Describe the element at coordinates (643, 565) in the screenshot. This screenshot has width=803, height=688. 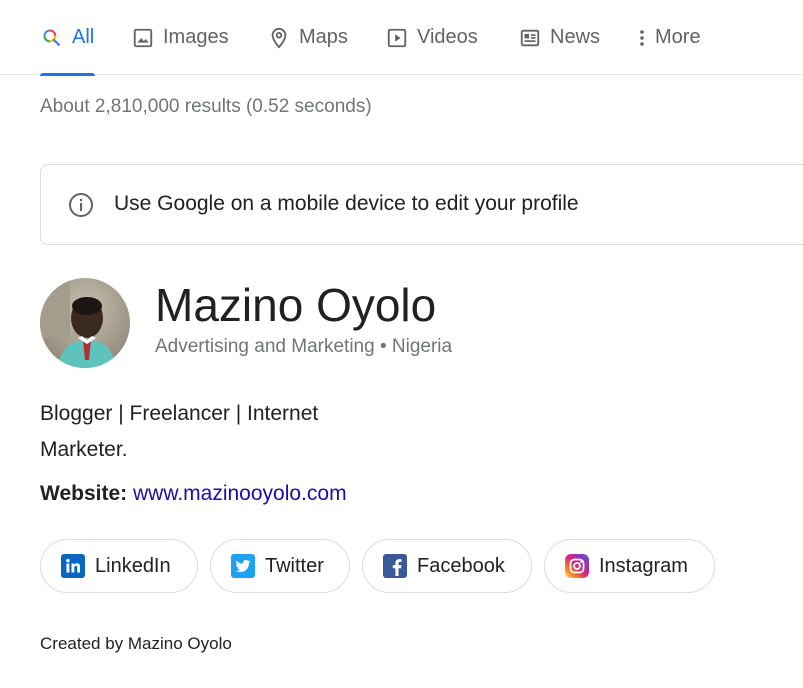
I see `instagram-label: Instagram` at that location.